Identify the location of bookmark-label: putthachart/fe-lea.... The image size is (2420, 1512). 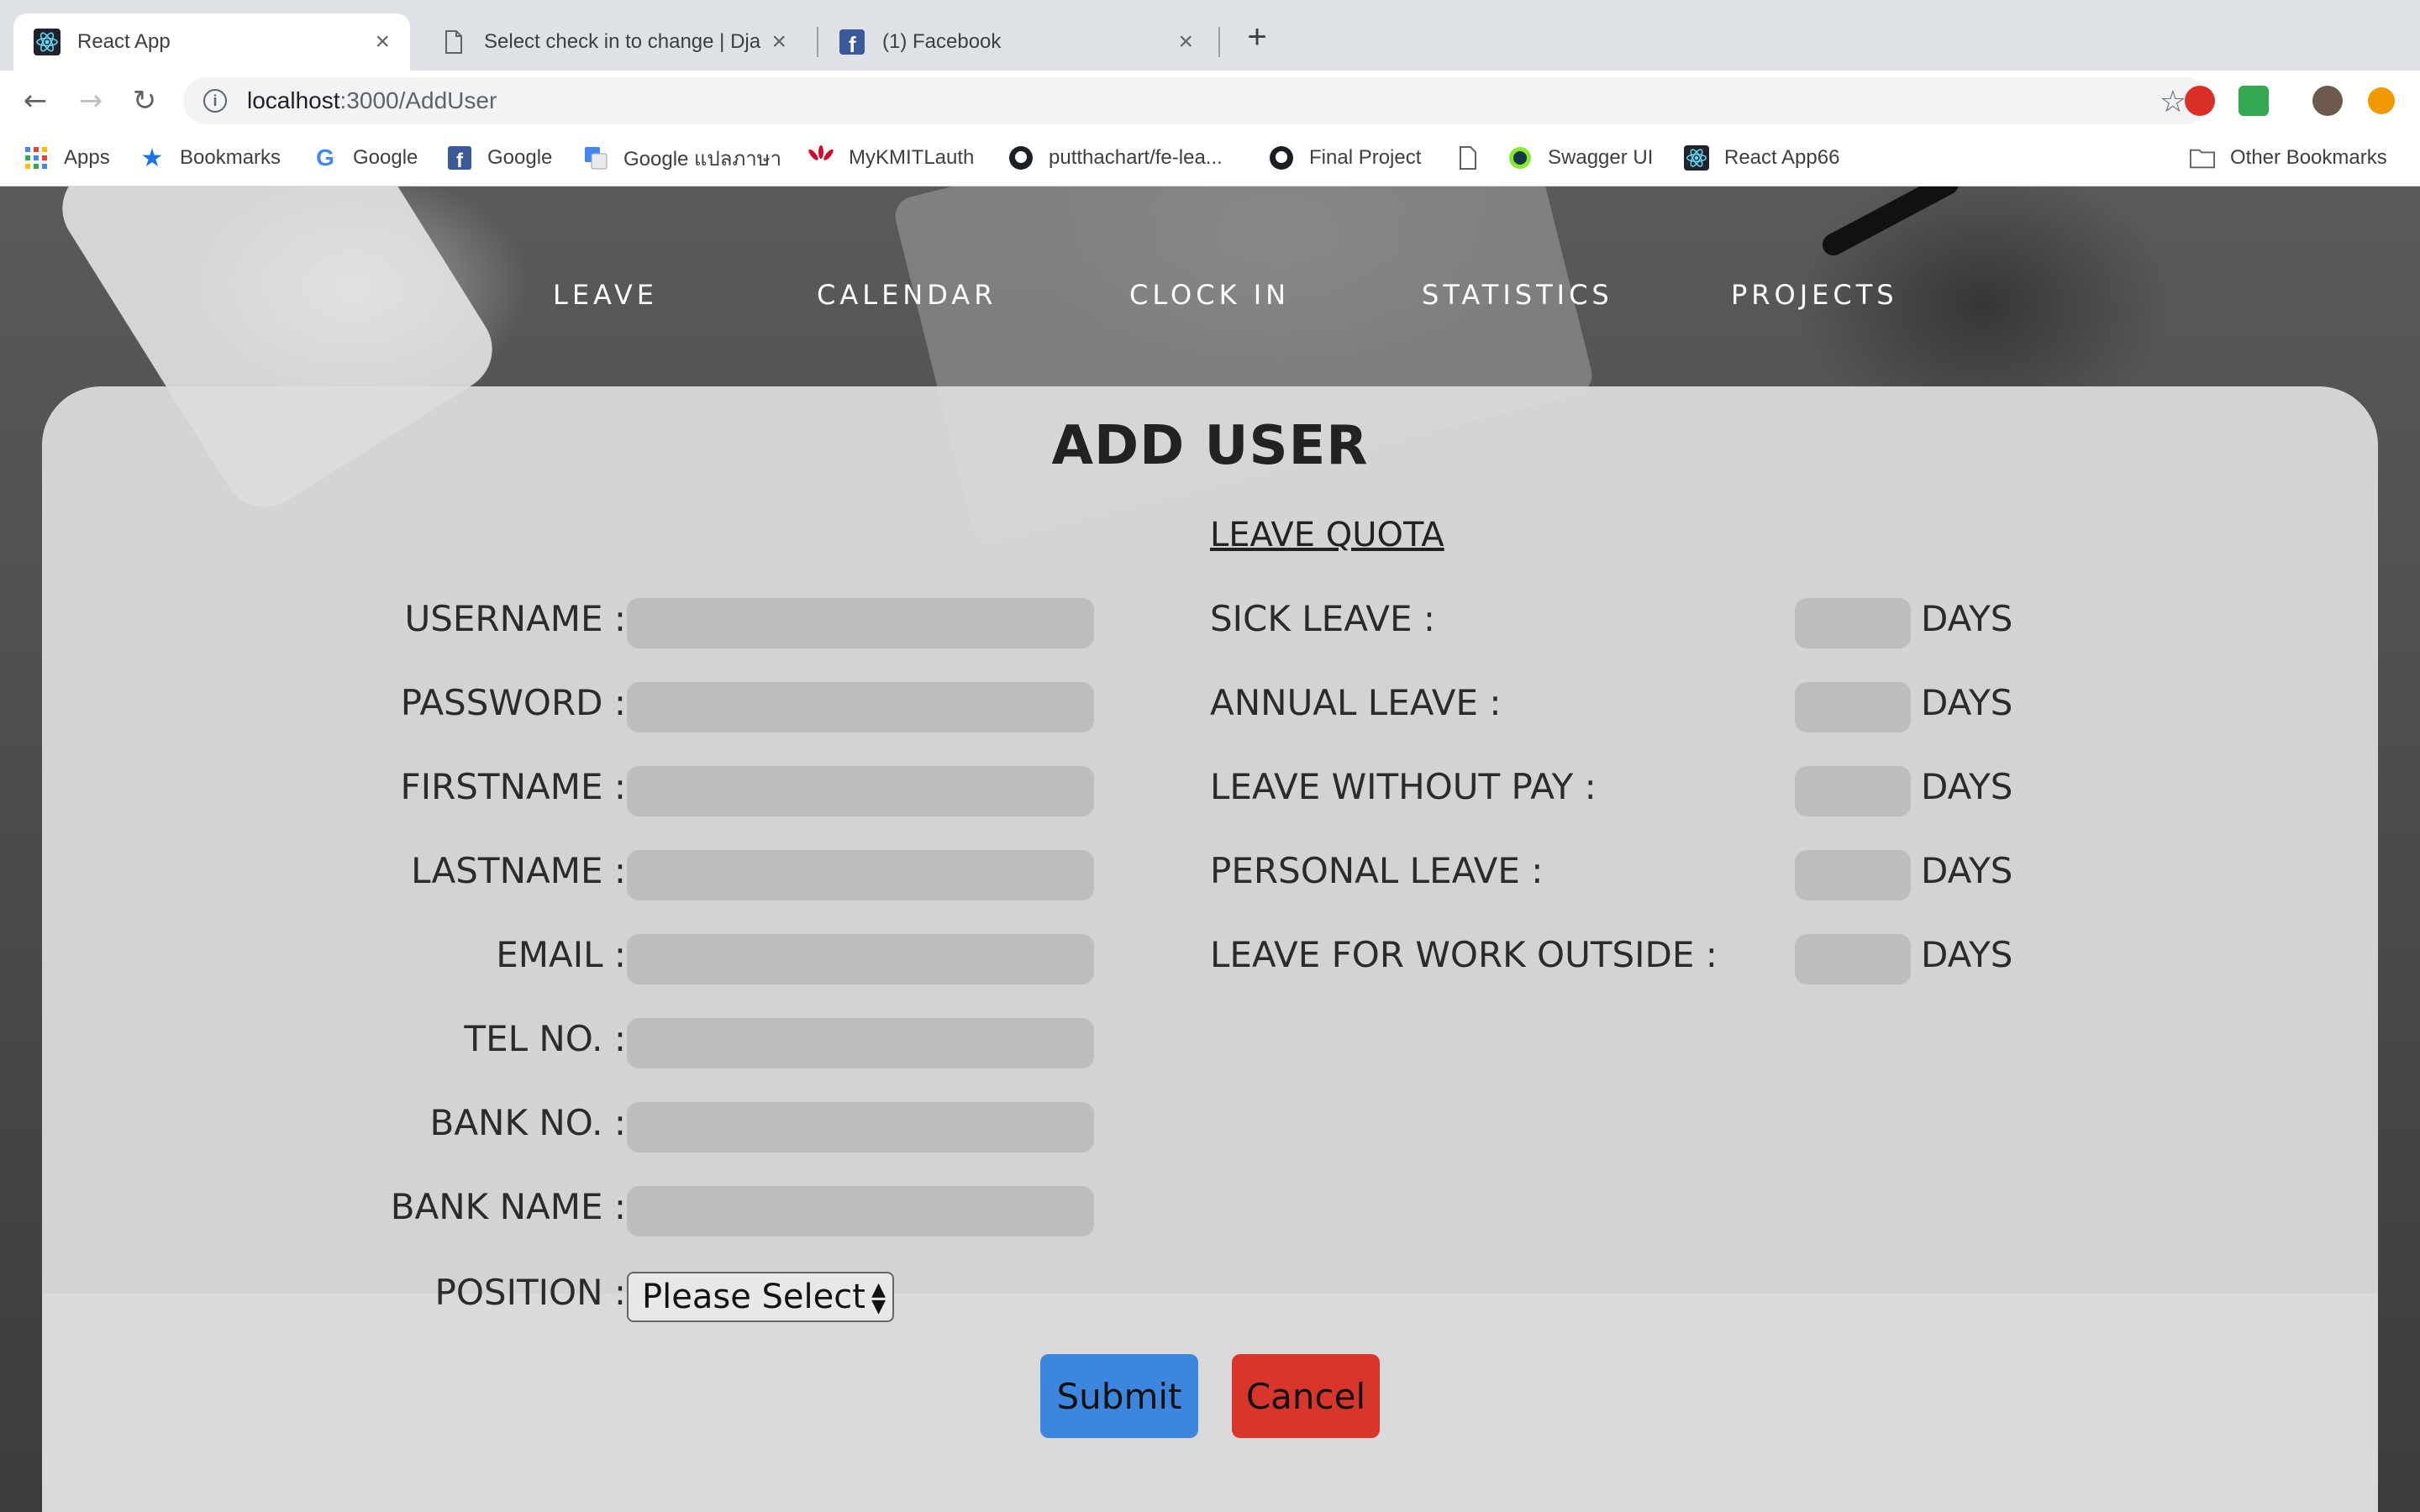
(1136, 157).